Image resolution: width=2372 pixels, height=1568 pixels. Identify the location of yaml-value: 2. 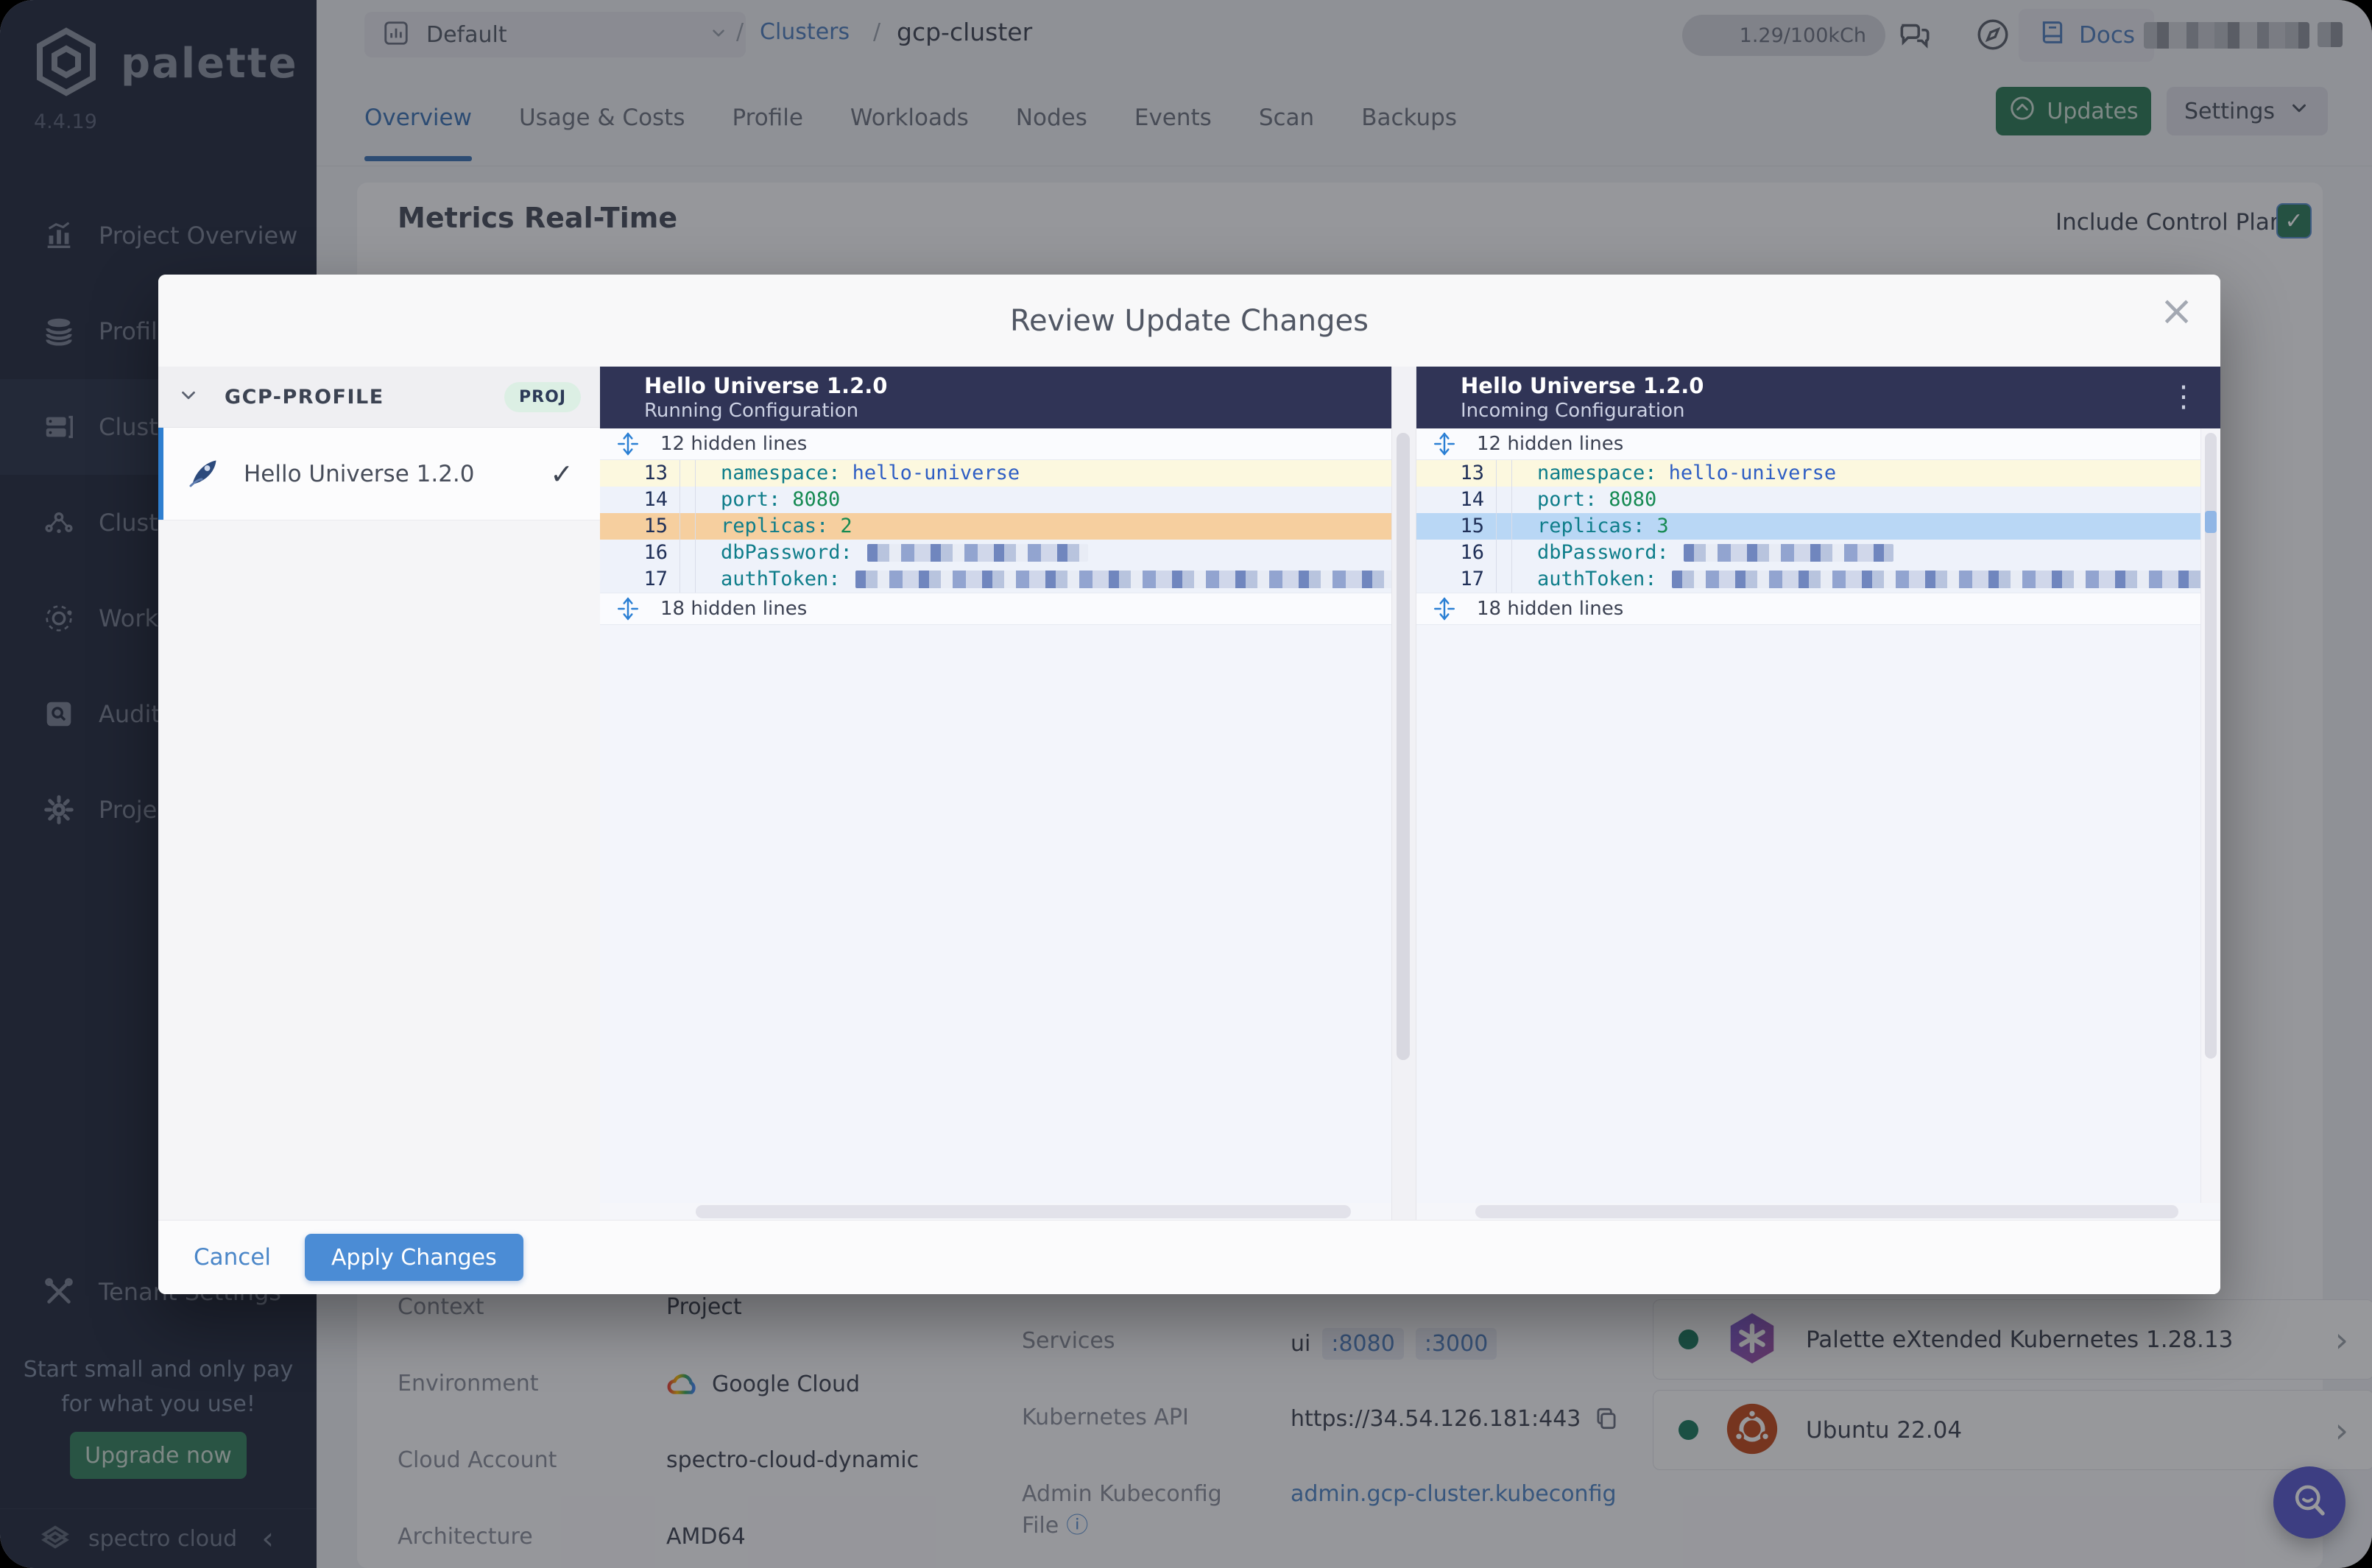
(847, 526).